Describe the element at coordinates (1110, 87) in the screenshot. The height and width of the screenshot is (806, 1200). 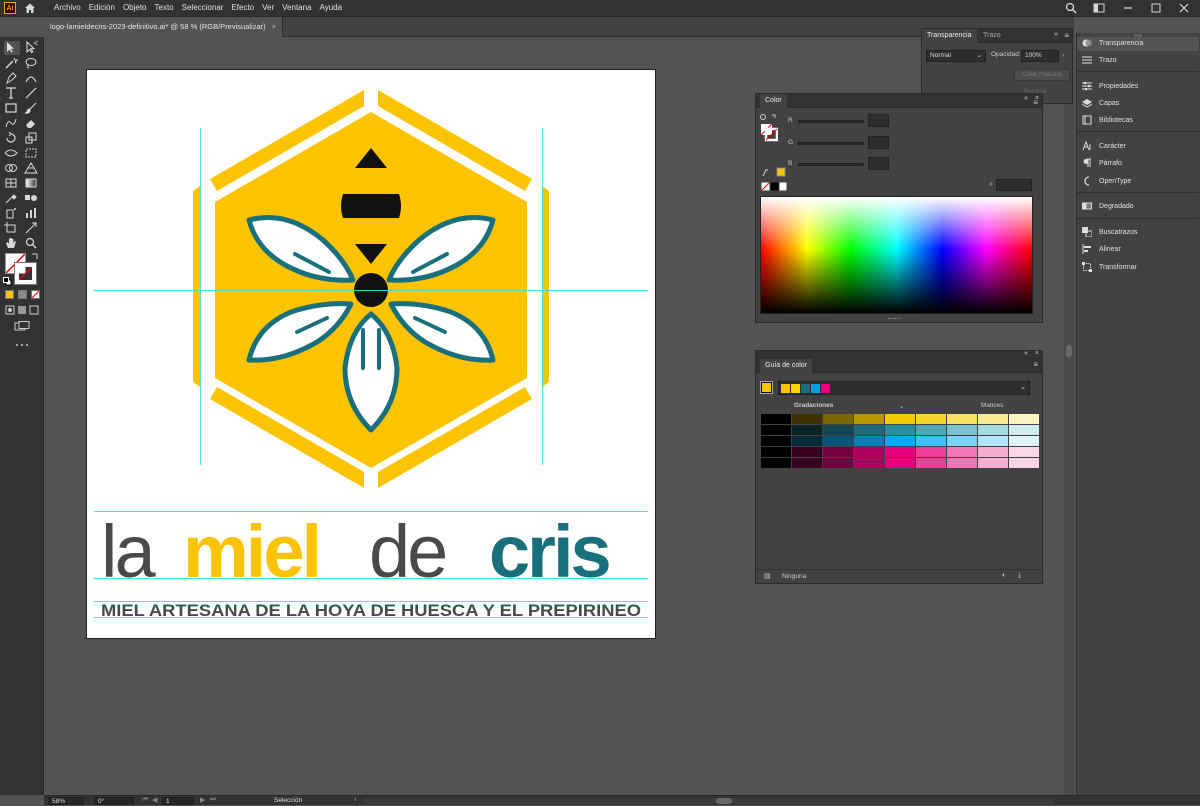
I see `dock-item-properties: Propiedades` at that location.